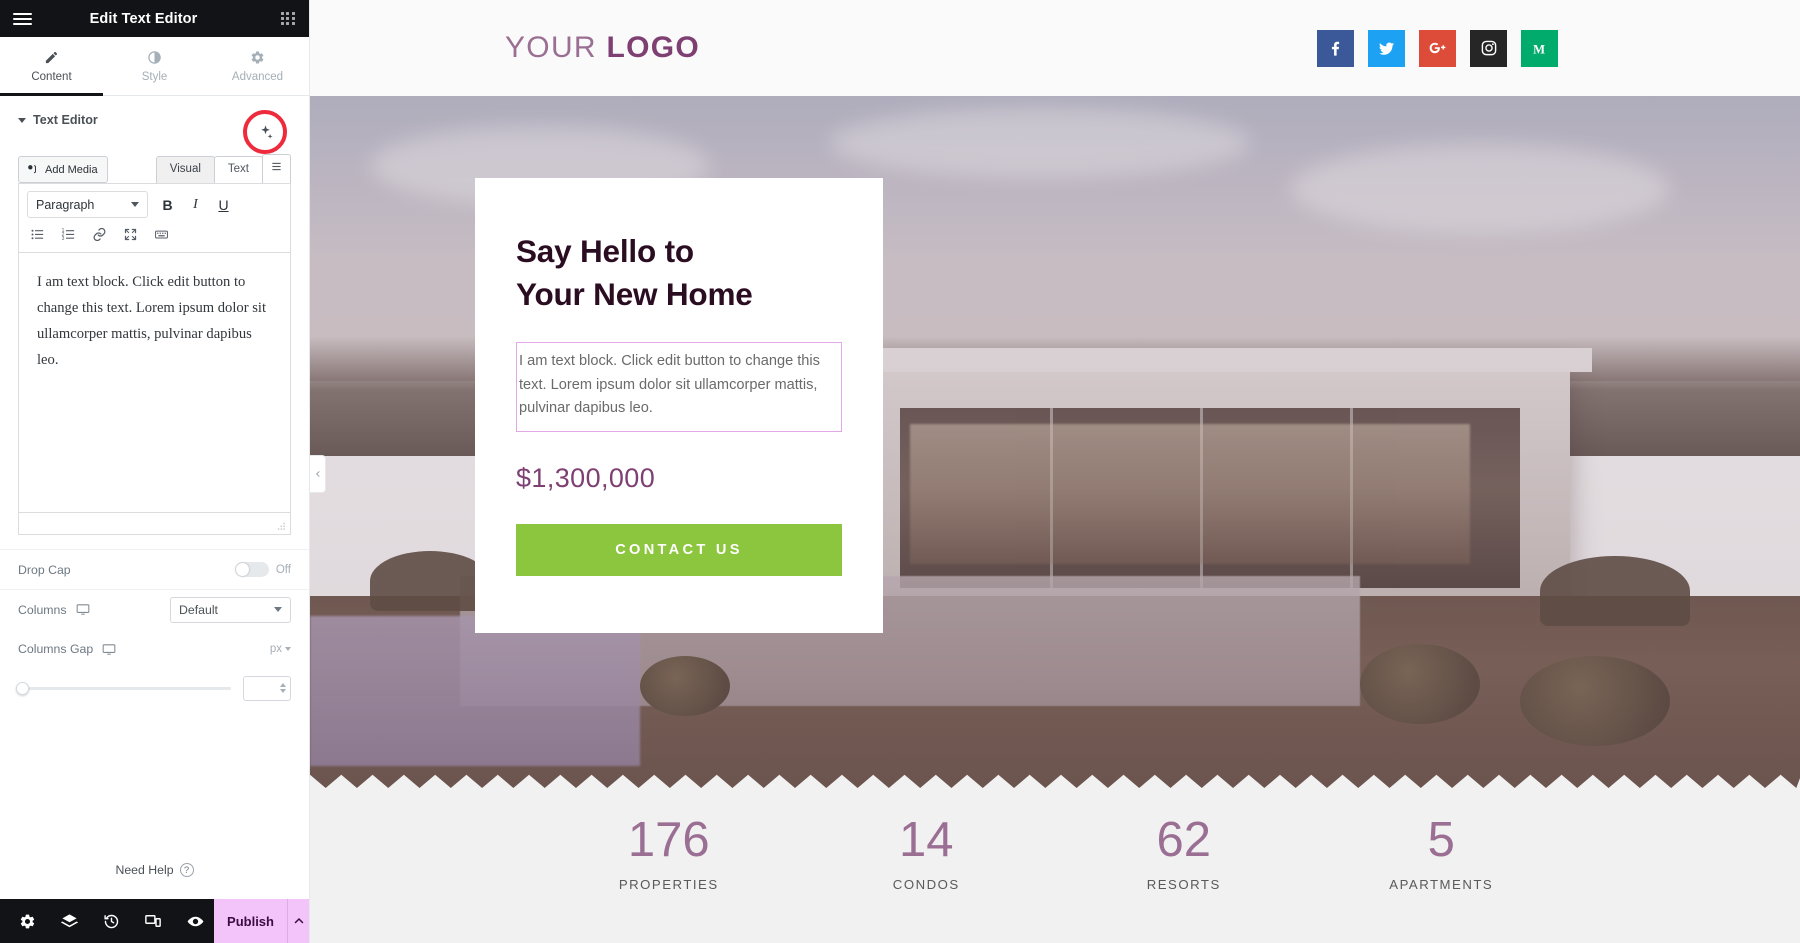  Describe the element at coordinates (195, 921) in the screenshot. I see `preview-eye-icon` at that location.